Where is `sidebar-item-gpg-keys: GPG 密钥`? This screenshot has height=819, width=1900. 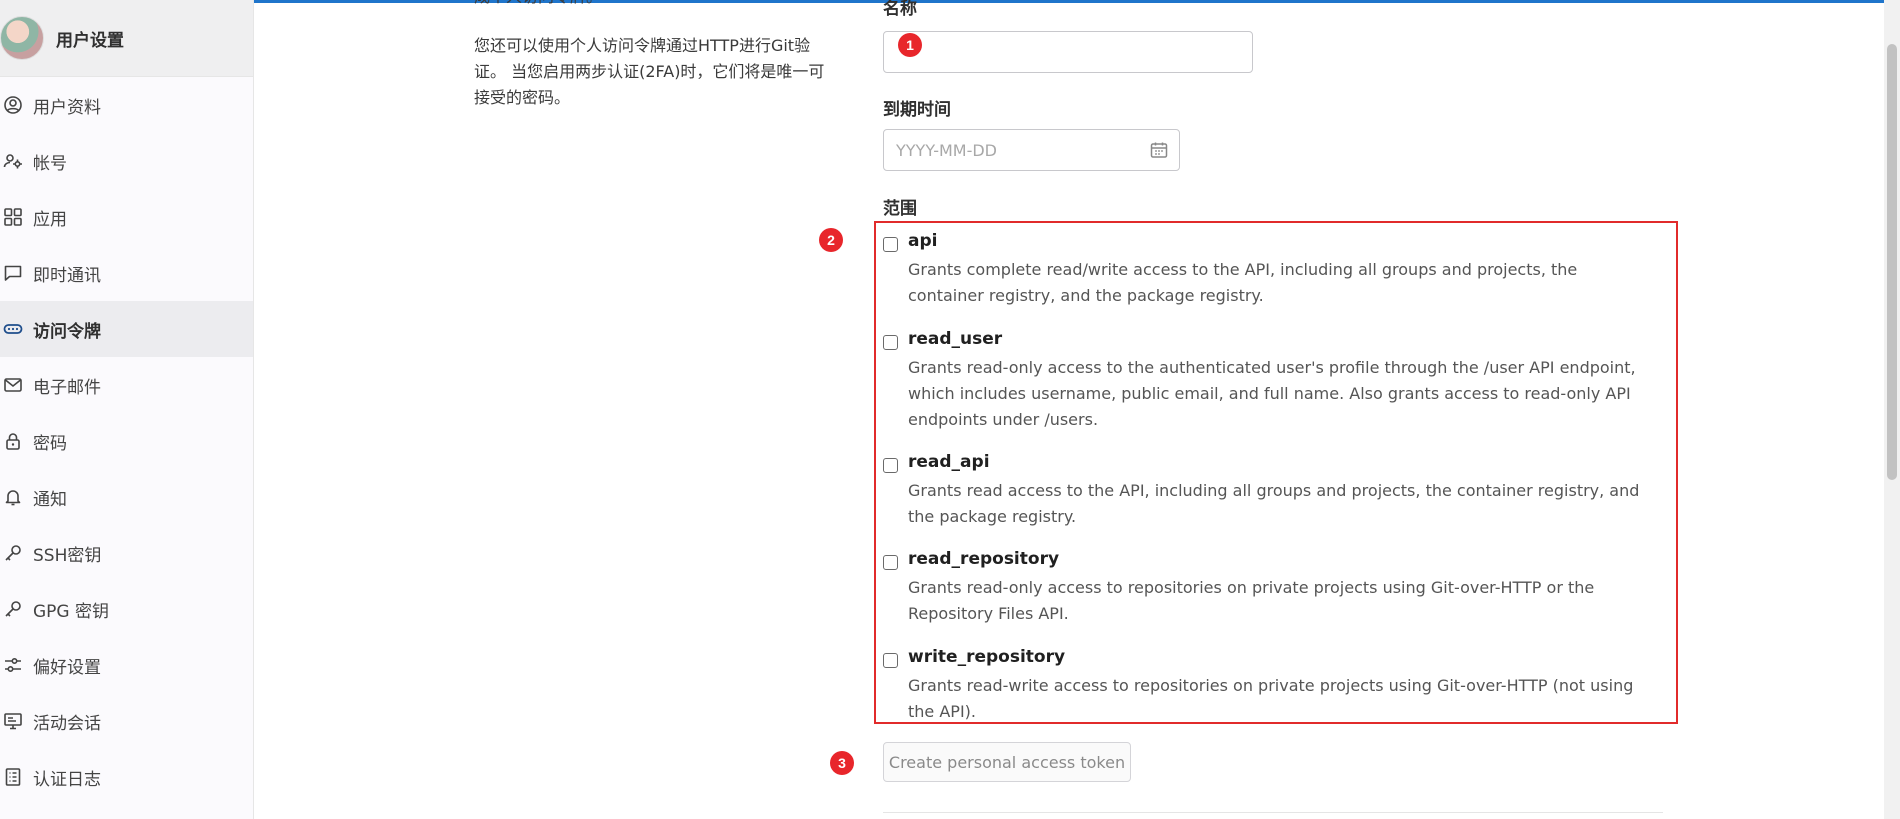
sidebar-item-gpg-keys: GPG 密钥 is located at coordinates (126, 609).